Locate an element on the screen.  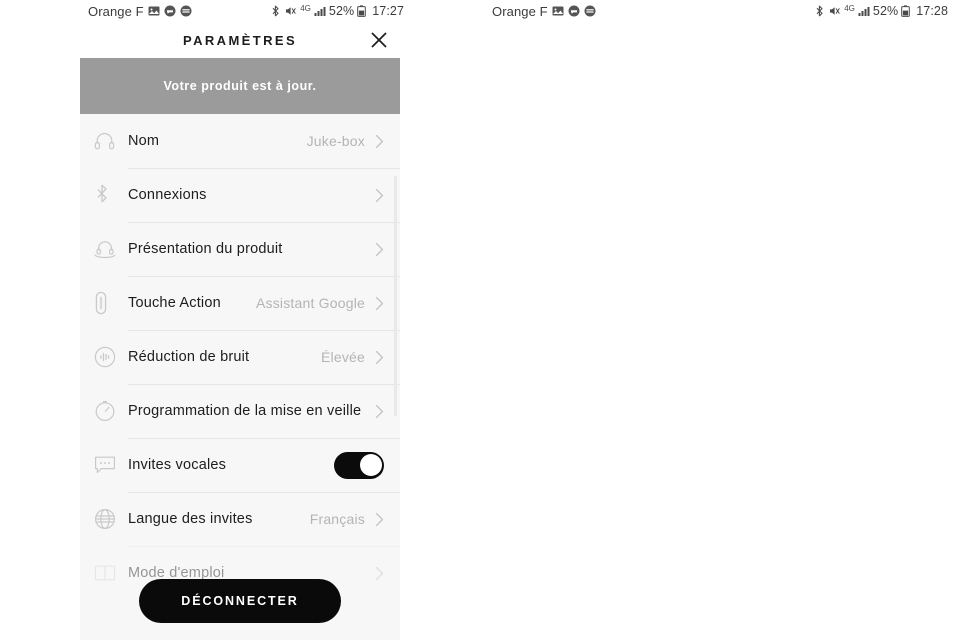
settings-row-presentation: Présentation du produit is located at coordinates (240, 249).